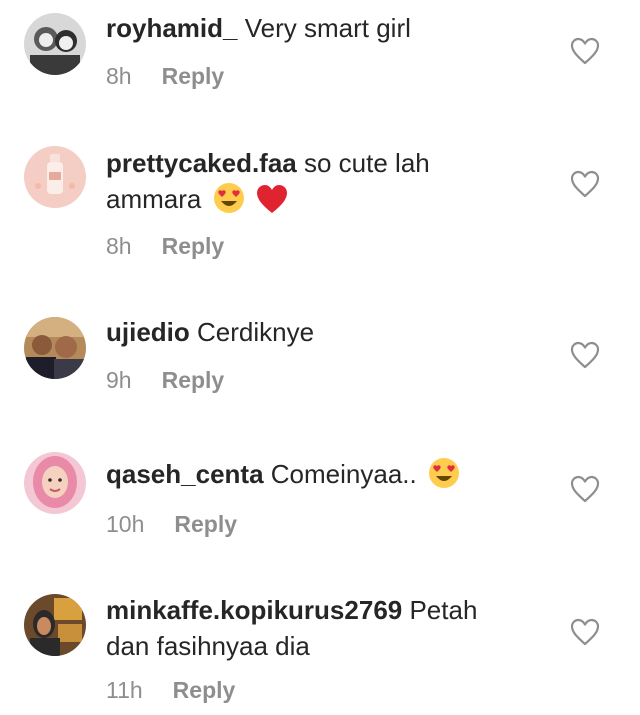  I want to click on comment-meta: 11h Reply, so click(170, 690).